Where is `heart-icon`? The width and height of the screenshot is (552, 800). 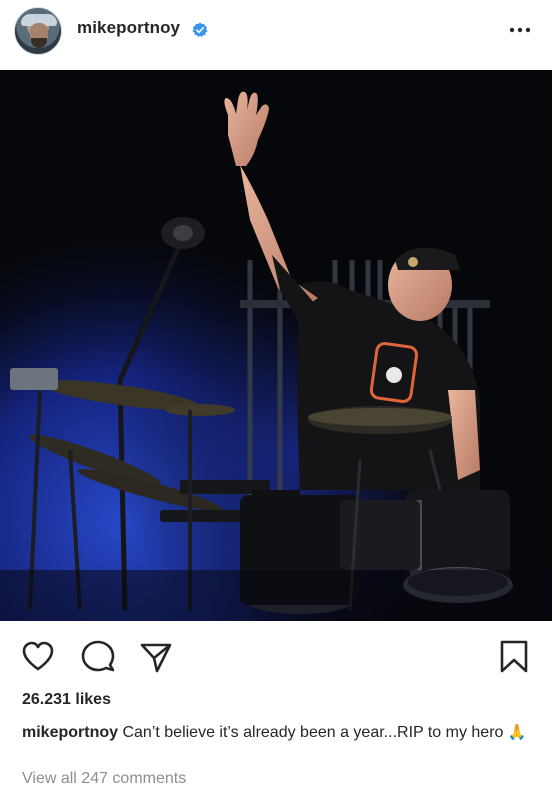
heart-icon is located at coordinates (38, 657).